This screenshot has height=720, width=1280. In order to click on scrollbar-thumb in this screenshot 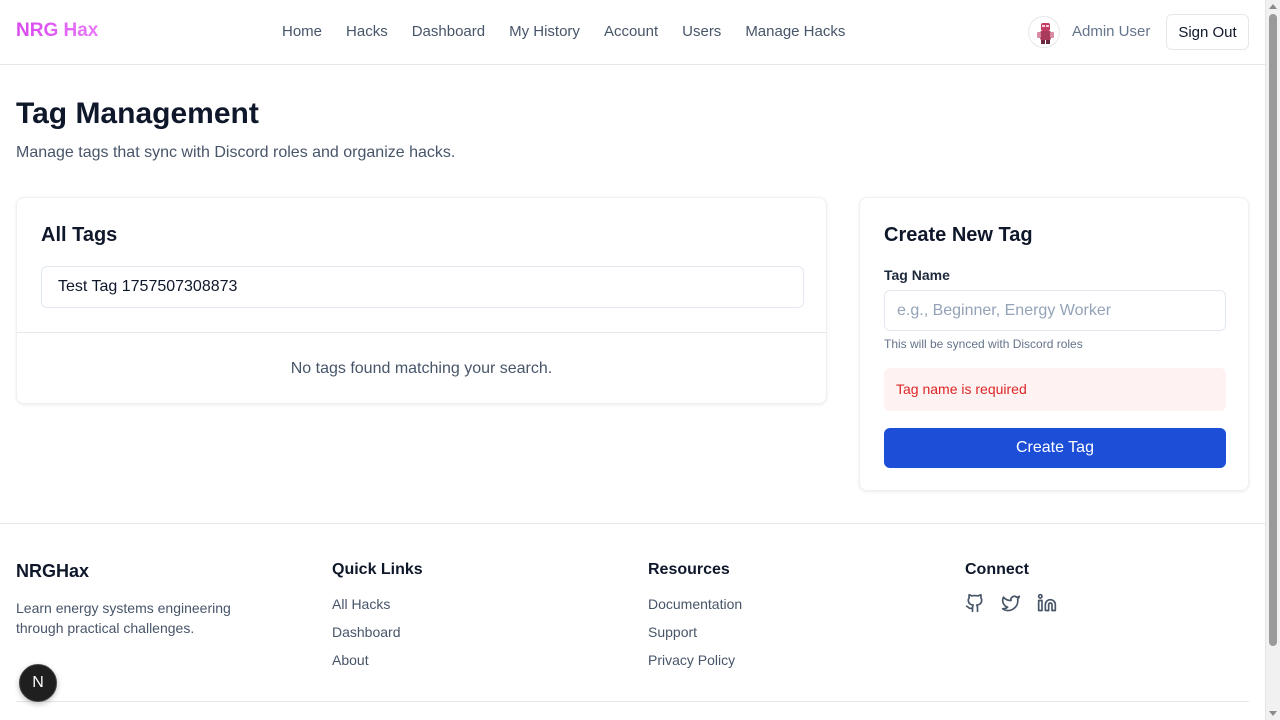, I will do `click(1273, 330)`.